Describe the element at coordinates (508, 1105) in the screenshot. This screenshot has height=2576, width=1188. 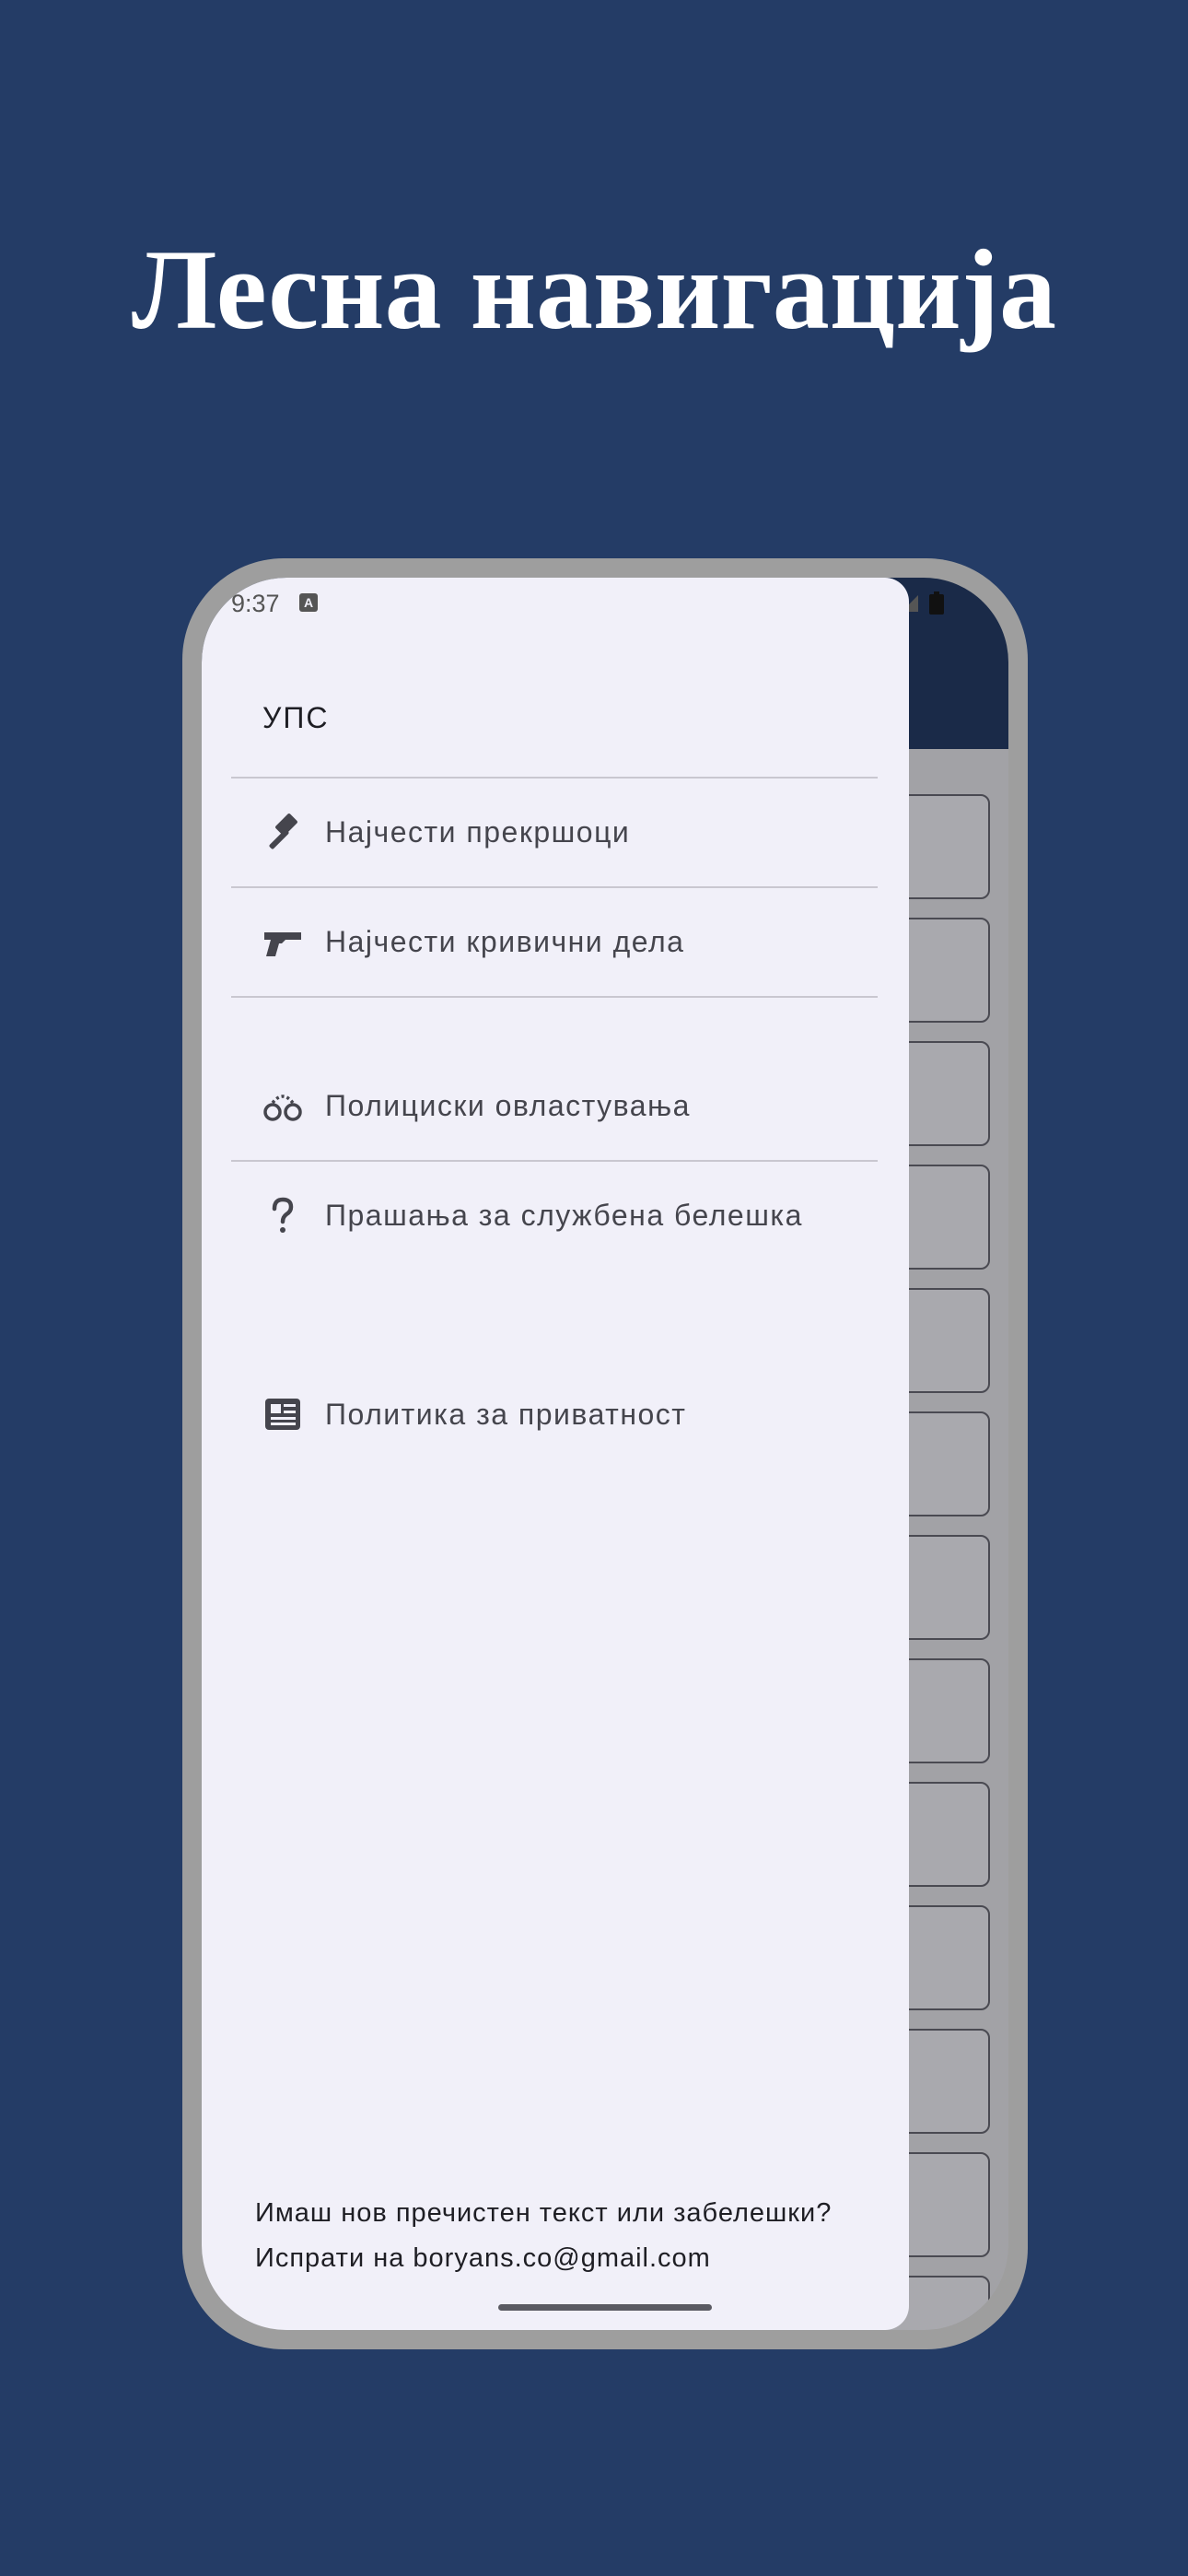
I see `nav-item-label: Полициски овластувања` at that location.